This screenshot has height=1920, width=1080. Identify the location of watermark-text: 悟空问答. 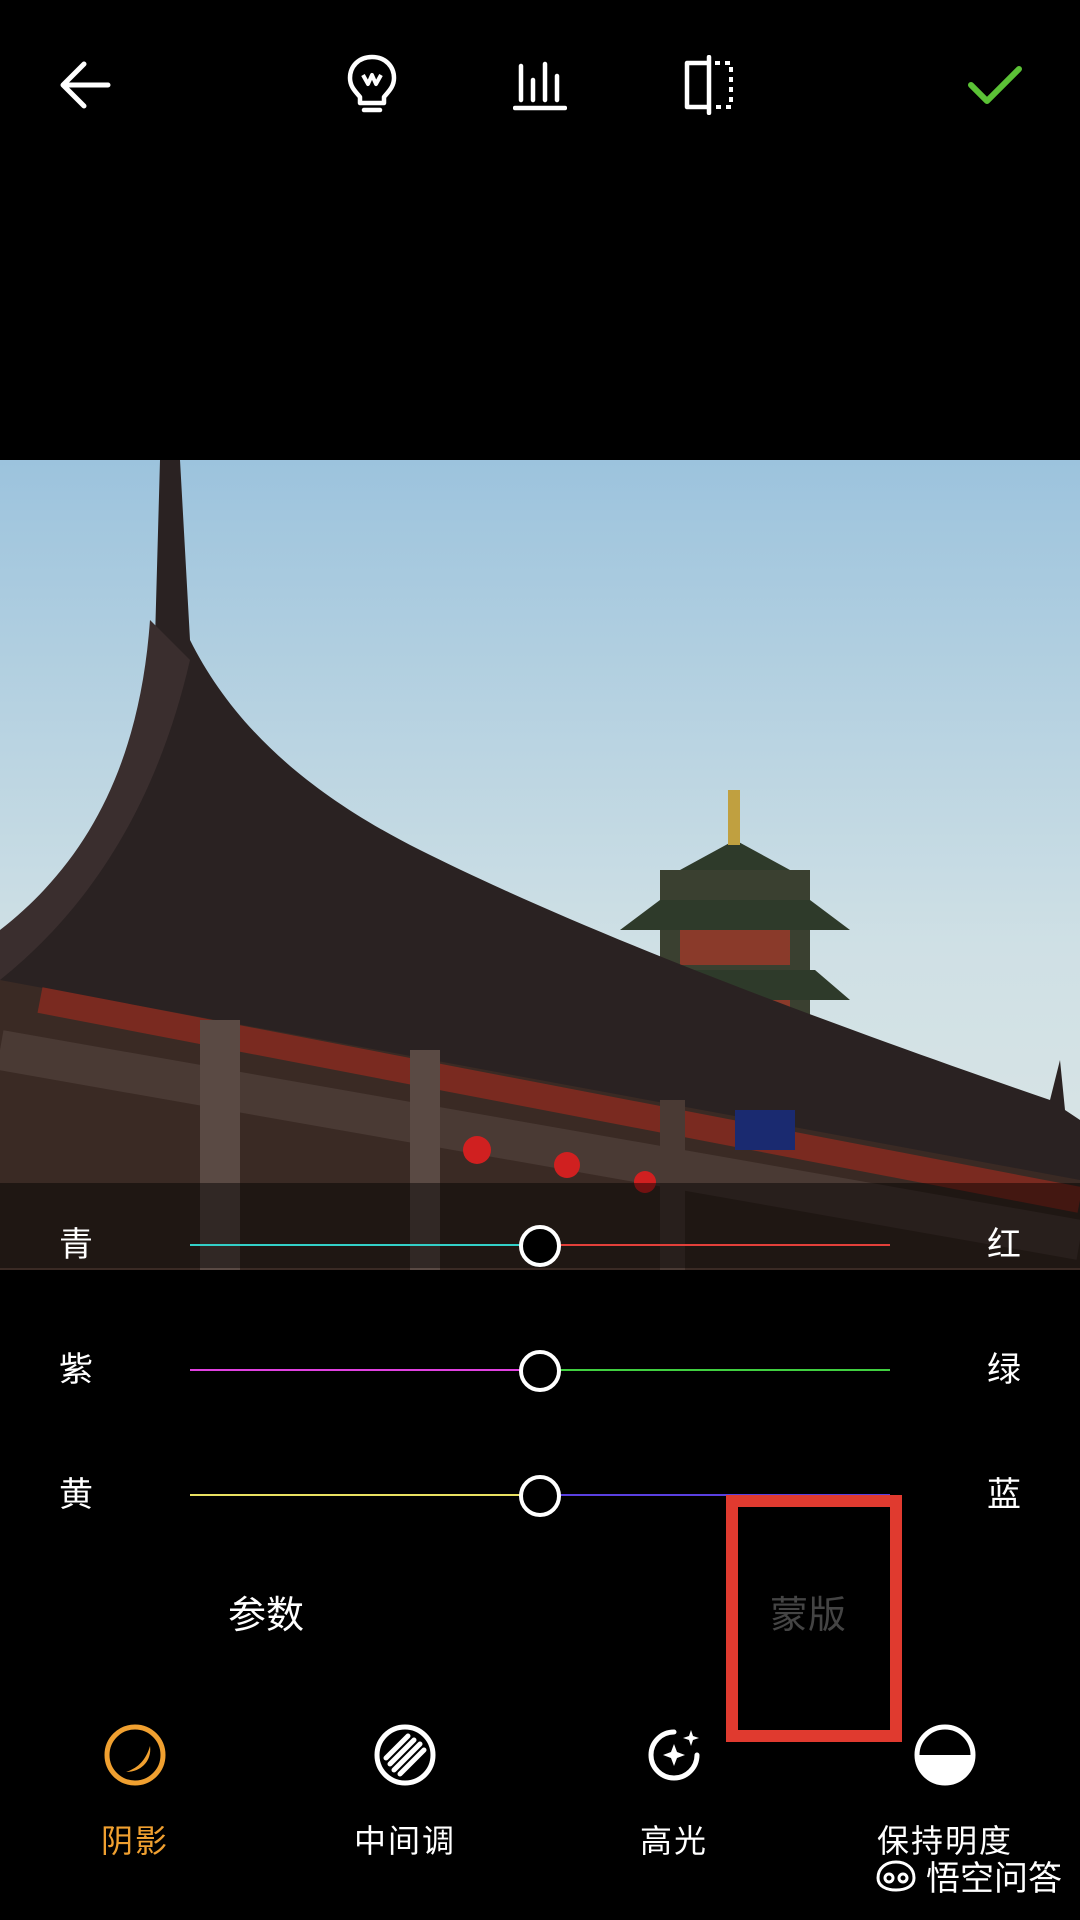
(994, 1879).